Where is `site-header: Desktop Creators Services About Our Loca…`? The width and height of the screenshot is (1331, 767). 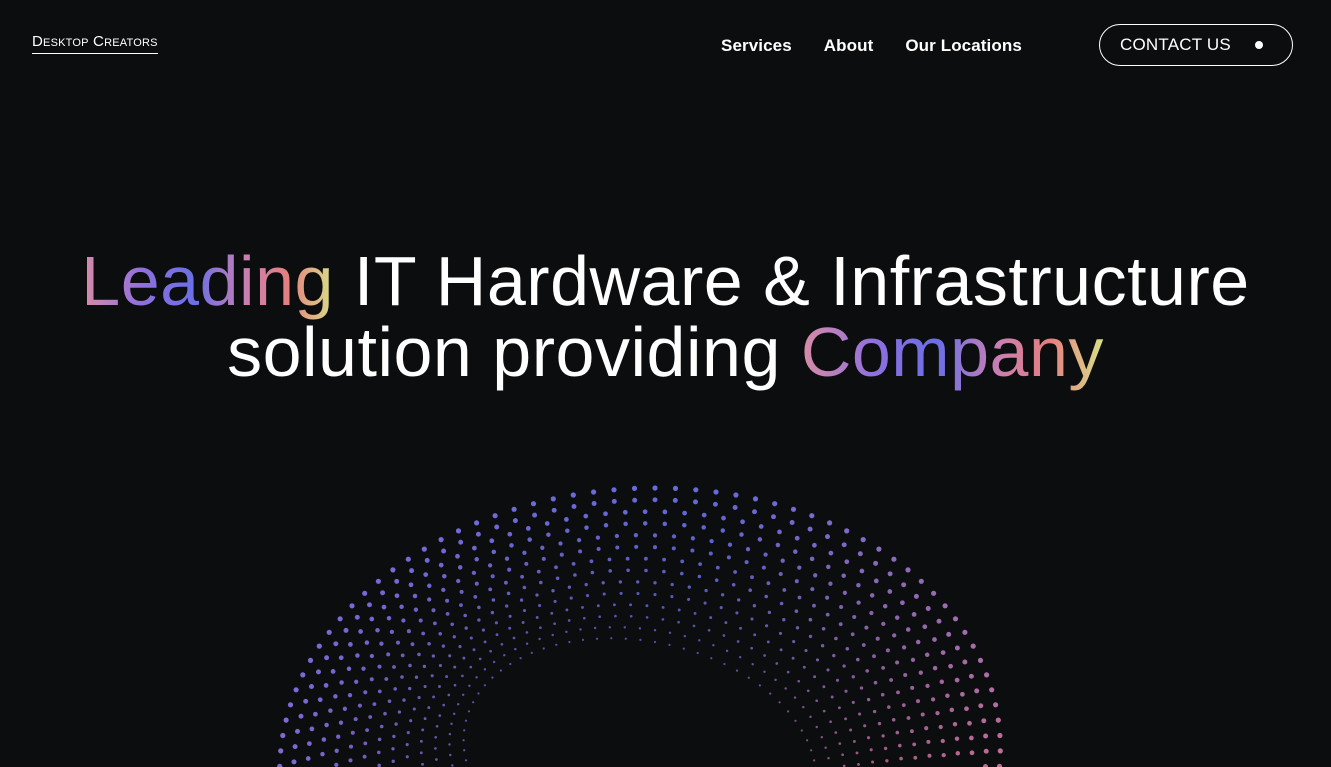 site-header: Desktop Creators Services About Our Loca… is located at coordinates (665, 45).